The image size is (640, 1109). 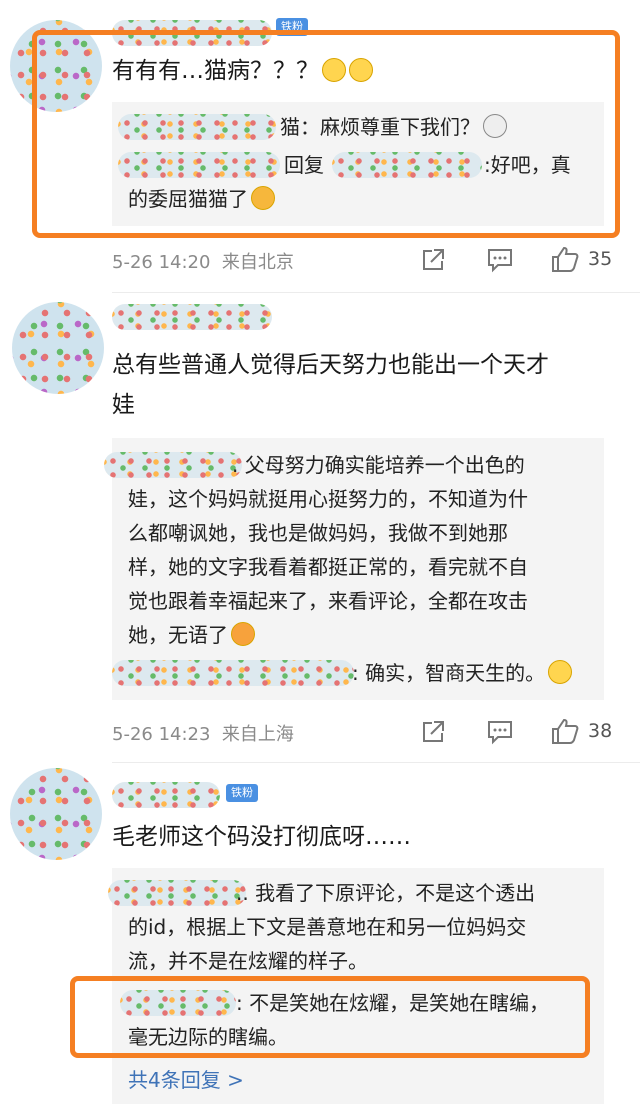 I want to click on highlight-box, so click(x=330, y=1017).